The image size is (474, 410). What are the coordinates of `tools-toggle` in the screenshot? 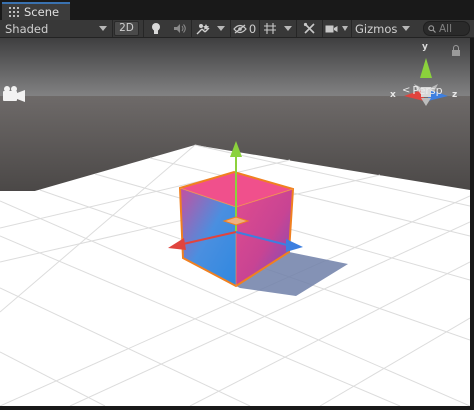 It's located at (308, 28).